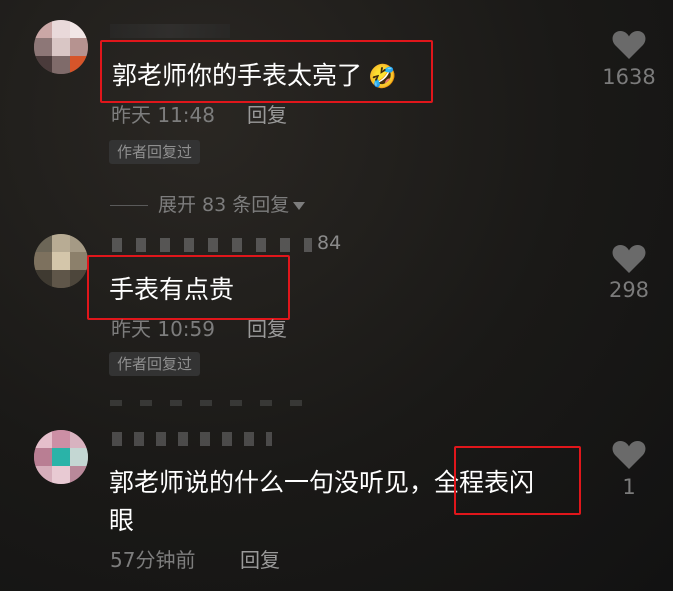 This screenshot has height=591, width=673. I want to click on divider-line, so click(129, 205).